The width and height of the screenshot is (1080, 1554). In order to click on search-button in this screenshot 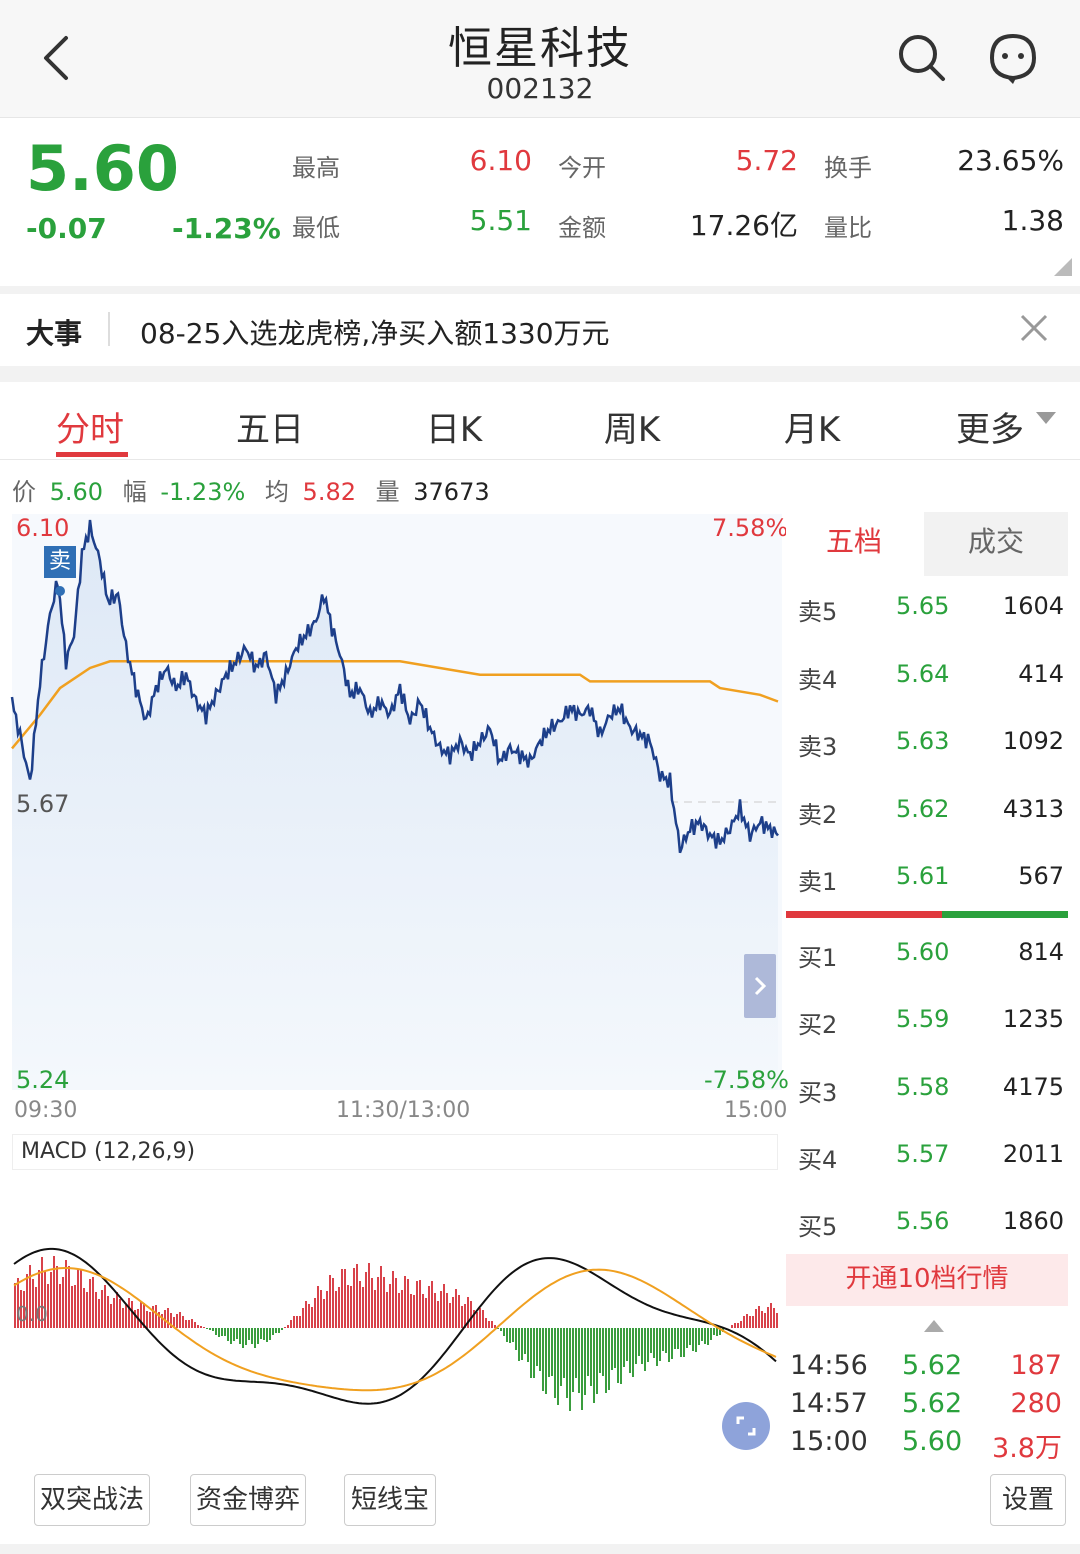, I will do `click(922, 58)`.